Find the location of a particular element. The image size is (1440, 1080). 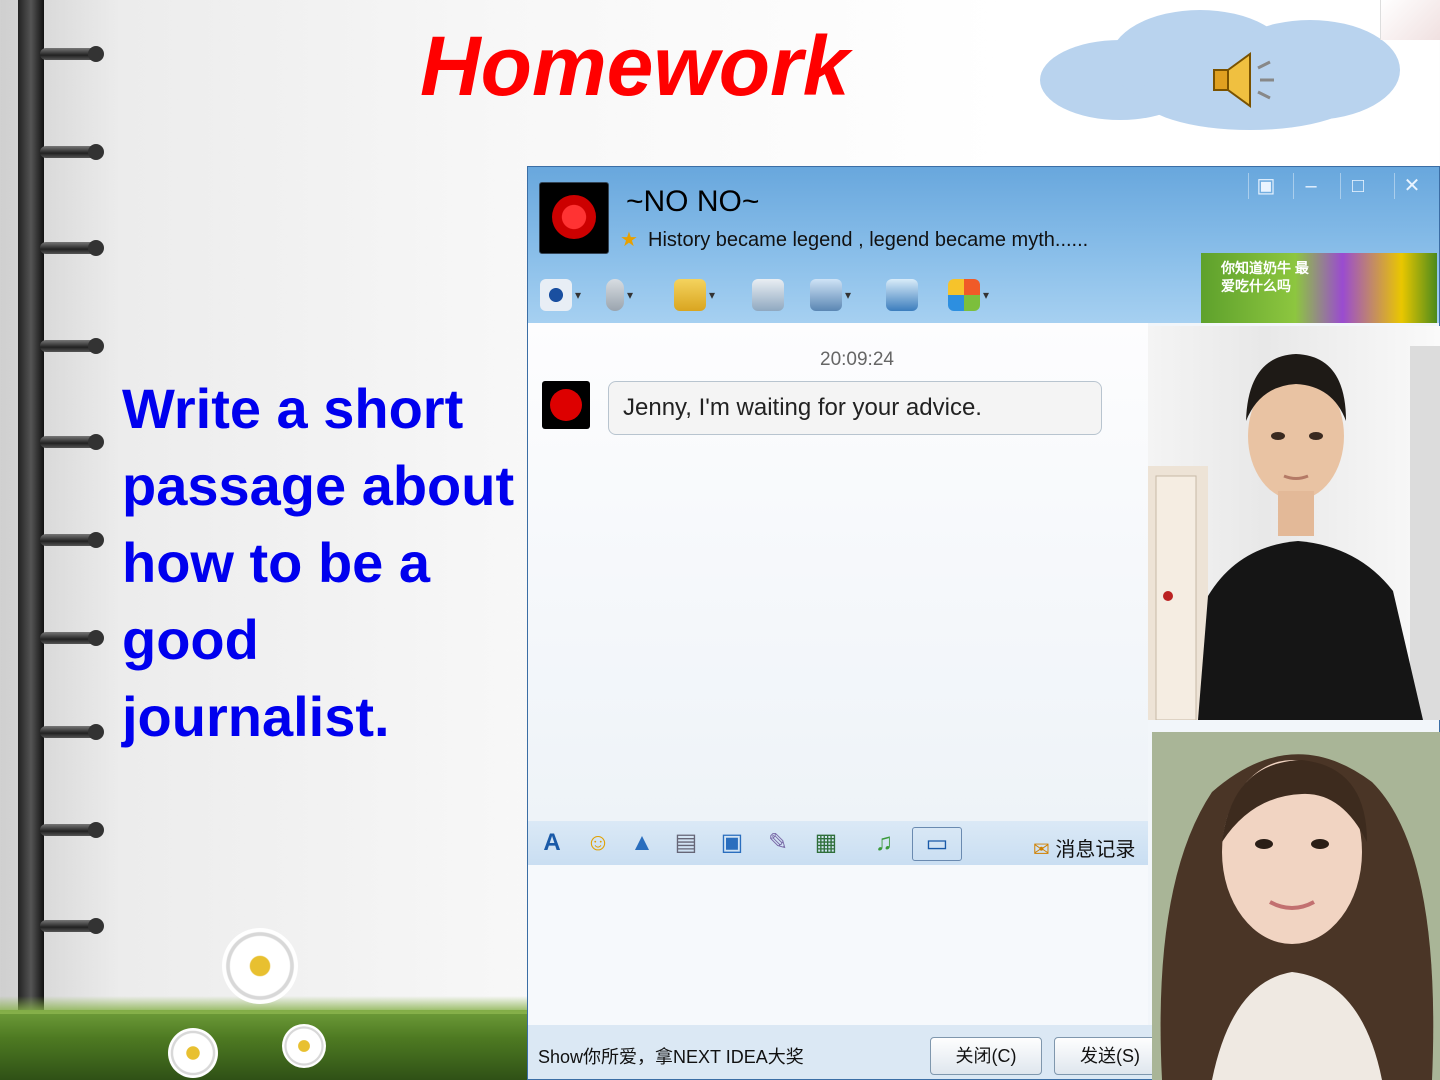

scroll-icon: ▤ is located at coordinates (686, 843).